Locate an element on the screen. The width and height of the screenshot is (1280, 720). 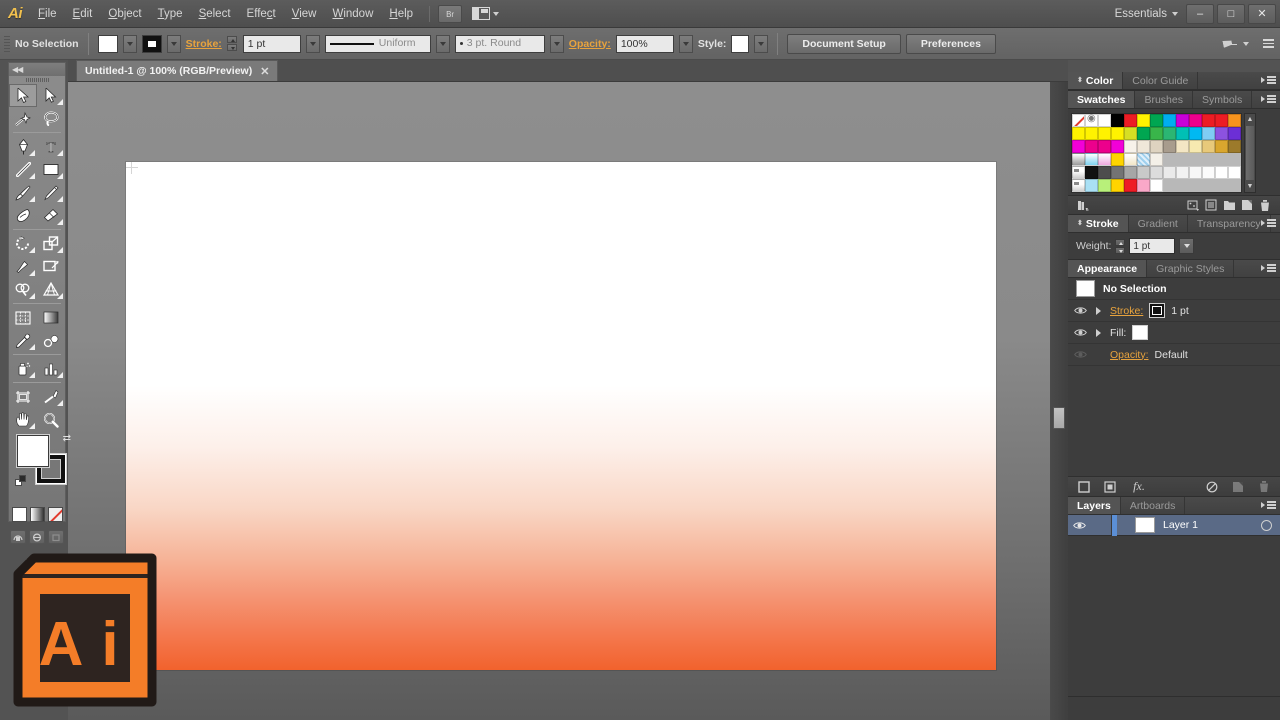
stroke-color-swatch is located at coordinates (151, 43).